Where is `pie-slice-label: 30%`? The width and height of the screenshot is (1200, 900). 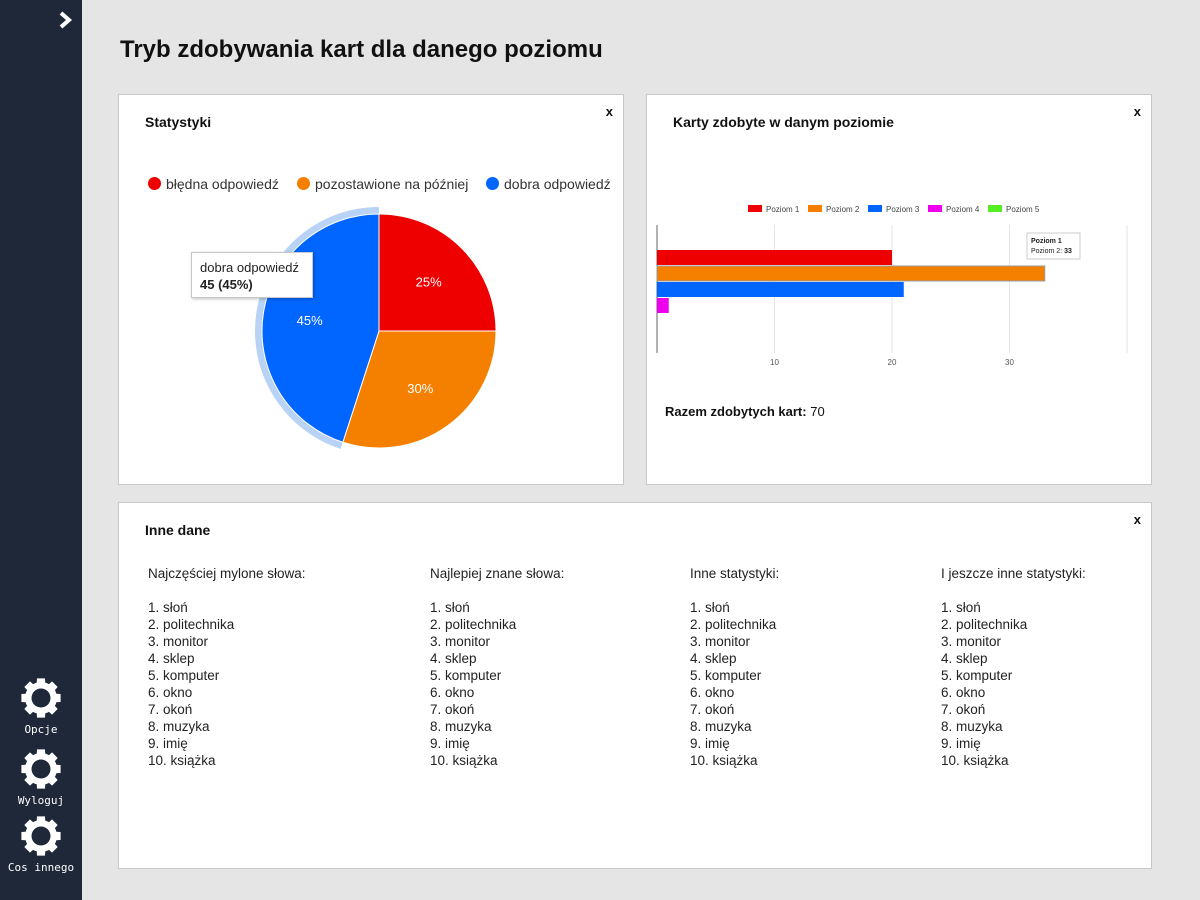
pie-slice-label: 30% is located at coordinates (420, 388).